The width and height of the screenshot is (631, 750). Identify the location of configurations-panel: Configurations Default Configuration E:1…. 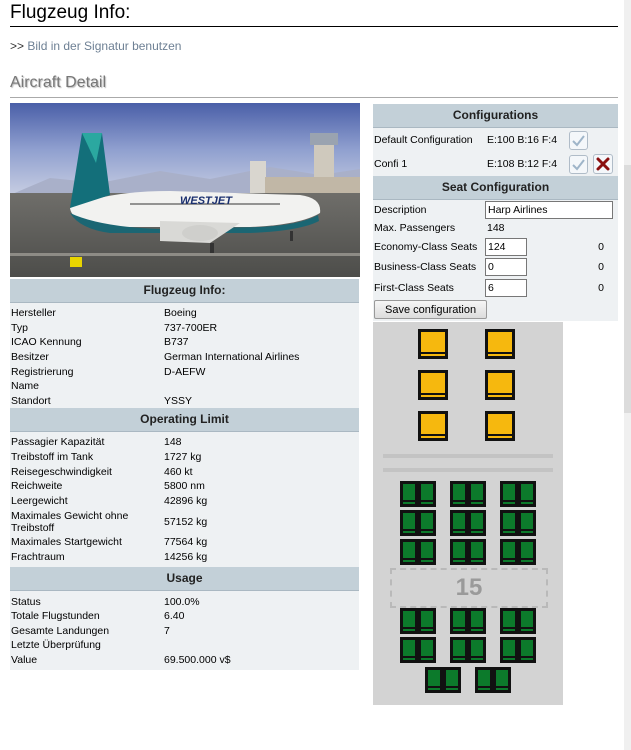
(495, 212).